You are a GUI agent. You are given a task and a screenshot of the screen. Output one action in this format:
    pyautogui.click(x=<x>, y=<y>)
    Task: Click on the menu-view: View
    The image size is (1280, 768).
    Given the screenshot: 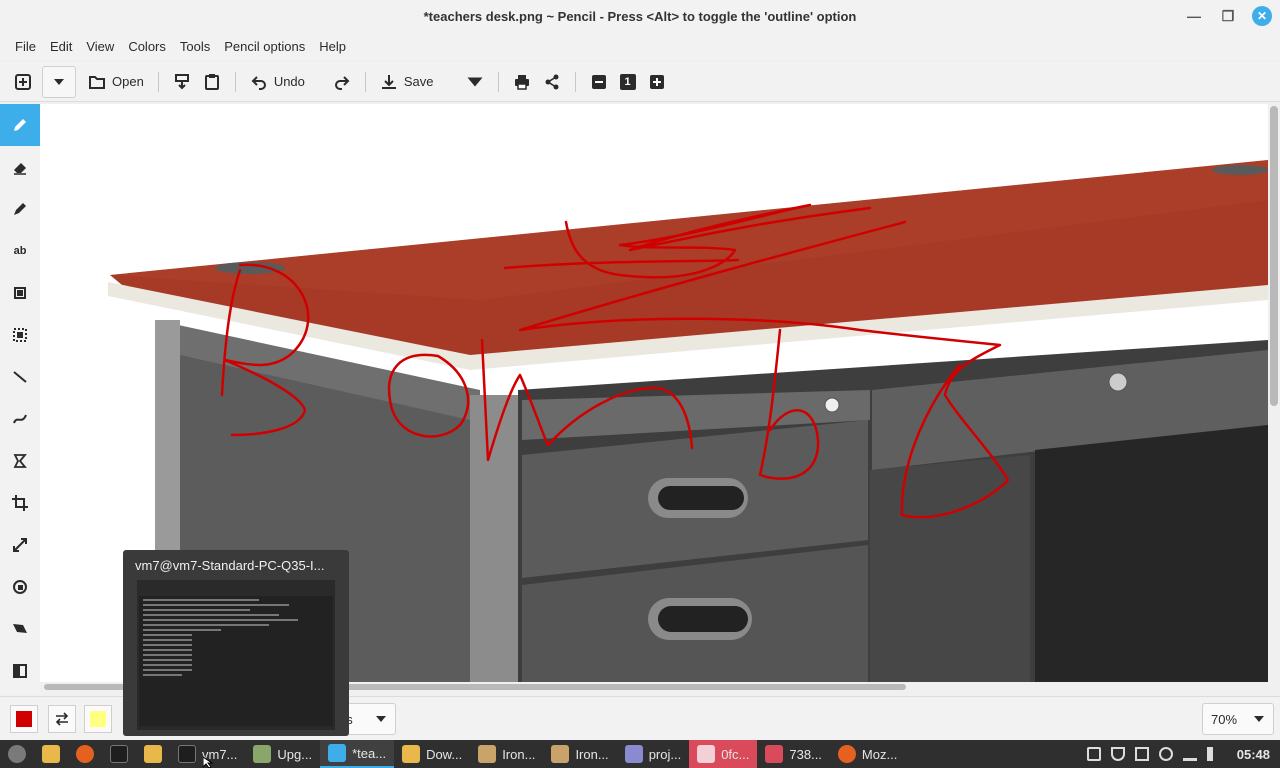 What is the action you would take?
    pyautogui.click(x=100, y=46)
    